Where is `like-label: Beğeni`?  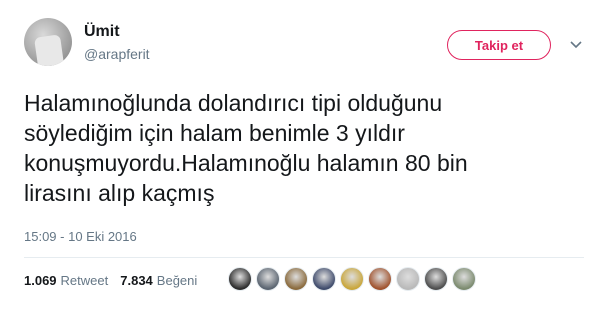
like-label: Beğeni is located at coordinates (177, 280).